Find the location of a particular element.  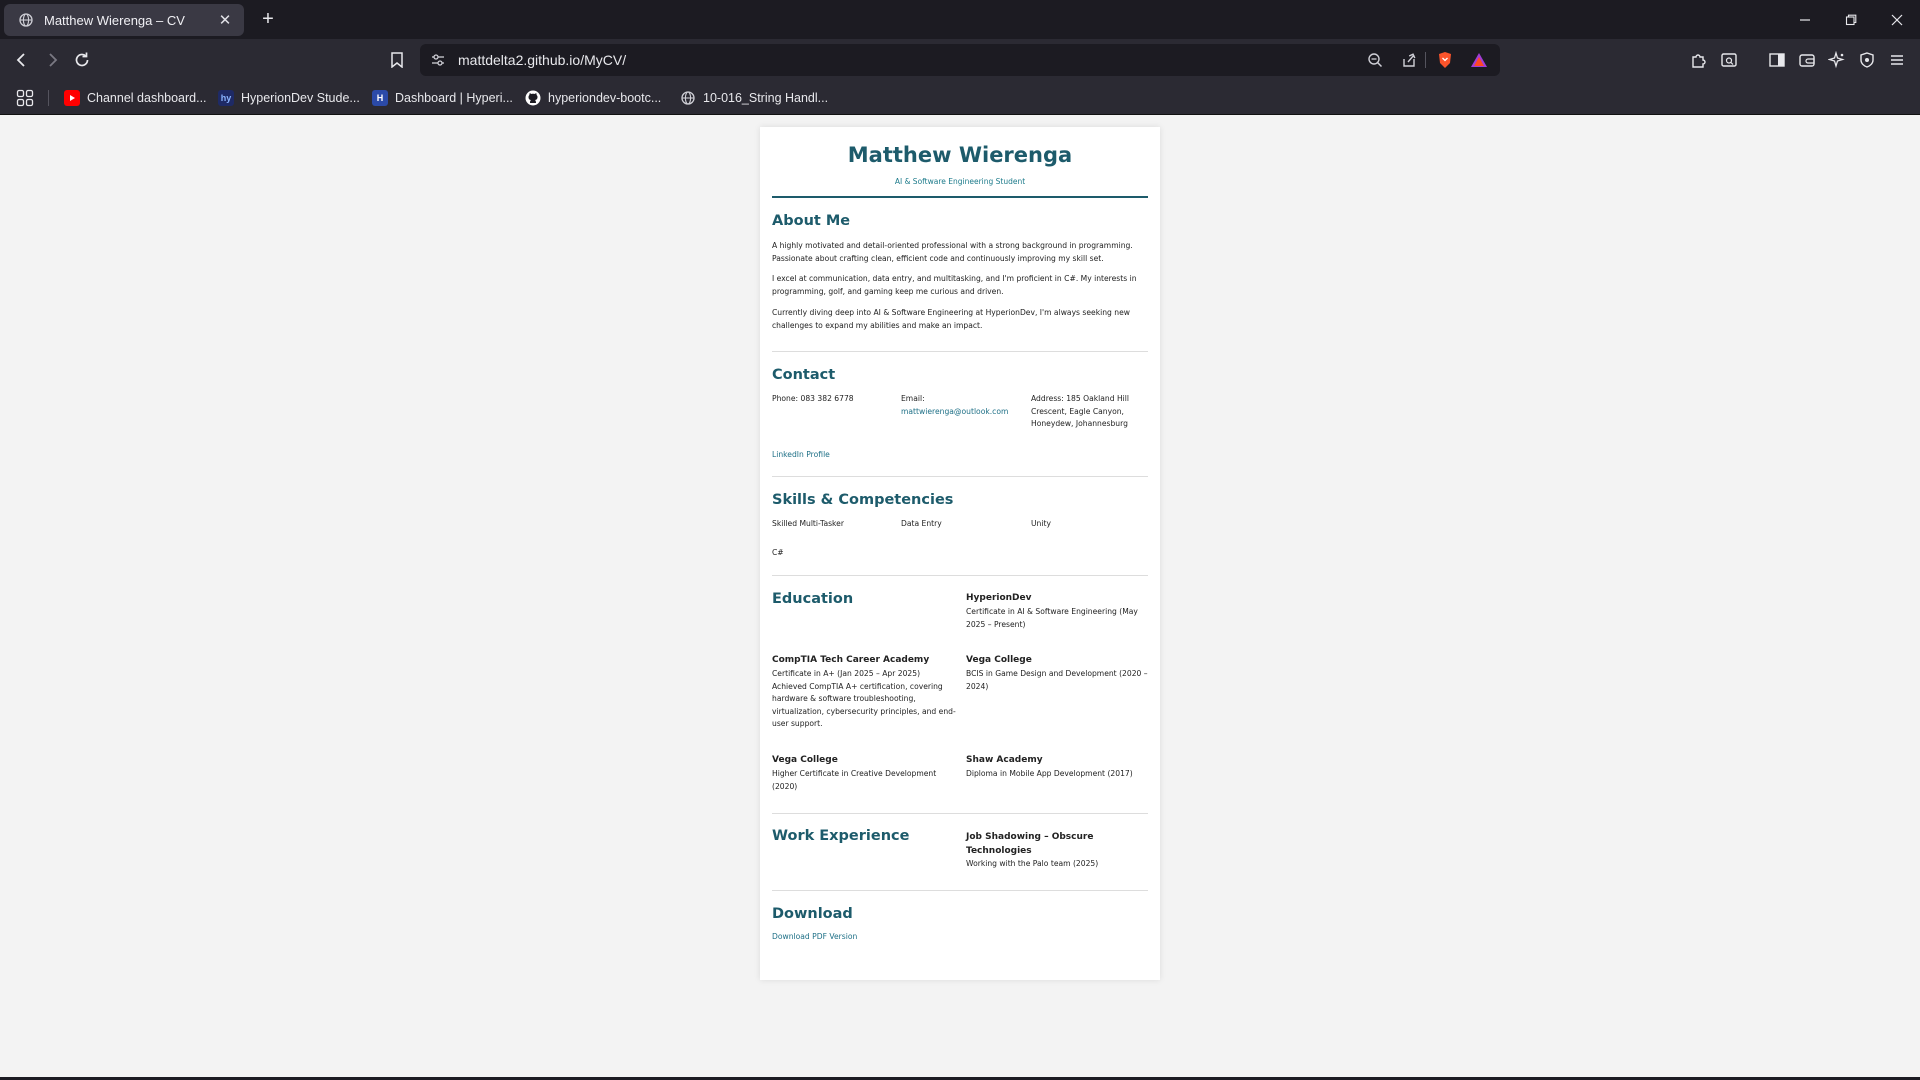

apps-grid-icon is located at coordinates (25, 98).